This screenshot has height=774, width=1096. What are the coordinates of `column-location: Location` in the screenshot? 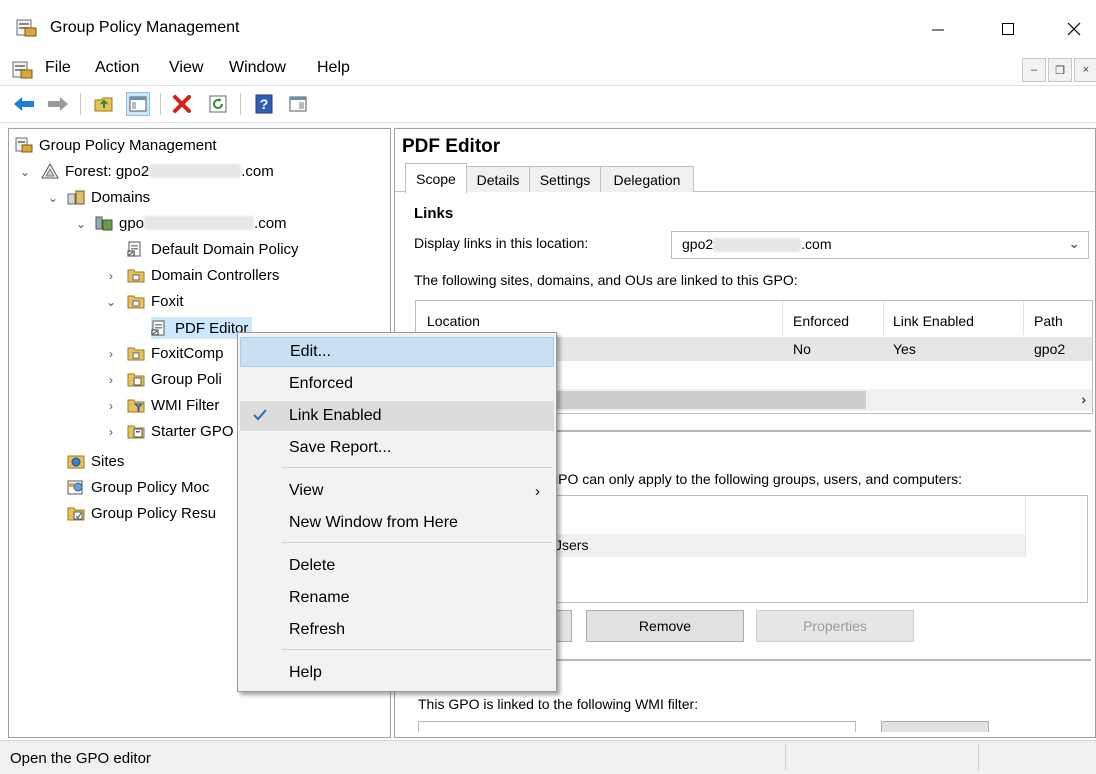 It's located at (453, 321).